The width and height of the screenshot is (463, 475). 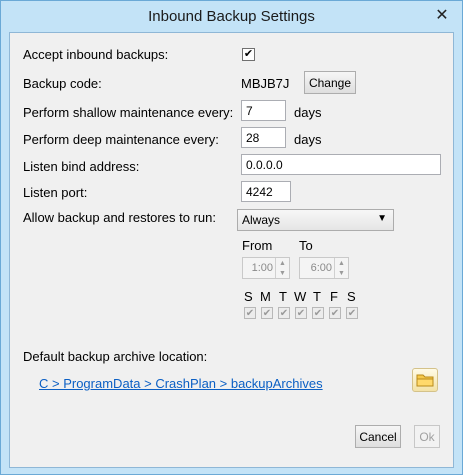 What do you see at coordinates (263, 137) in the screenshot?
I see `deep-days-input: 28` at bounding box center [263, 137].